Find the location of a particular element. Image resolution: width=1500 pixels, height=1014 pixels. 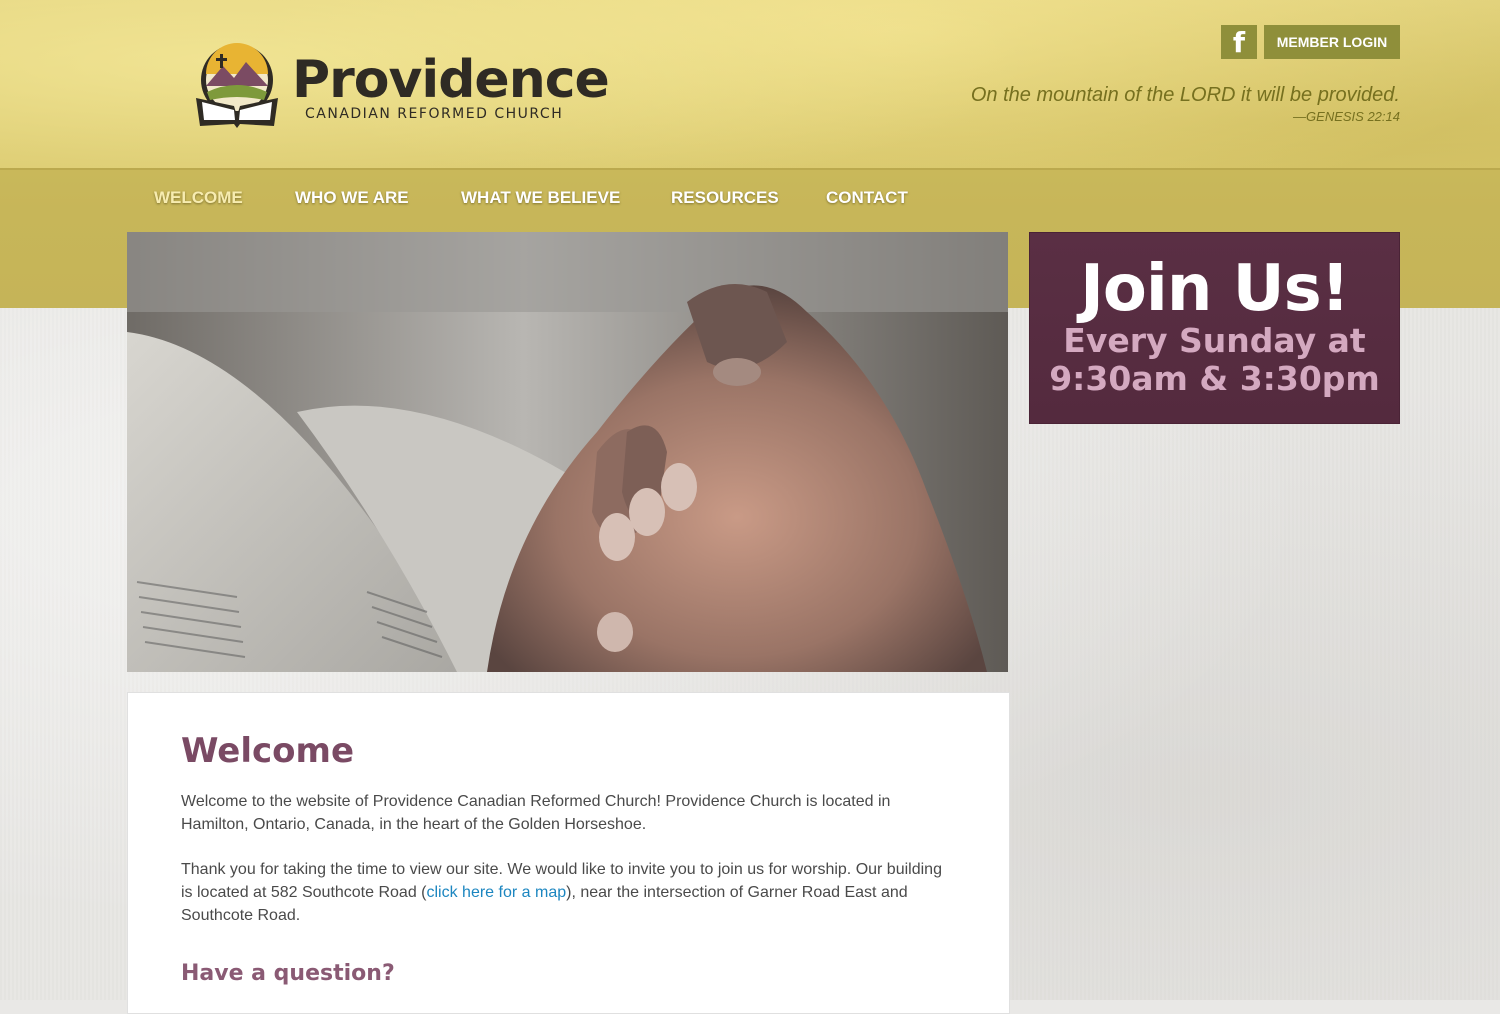

site-logo: Providence CANADIAN REFORMED CHURCH is located at coordinates (400, 86).